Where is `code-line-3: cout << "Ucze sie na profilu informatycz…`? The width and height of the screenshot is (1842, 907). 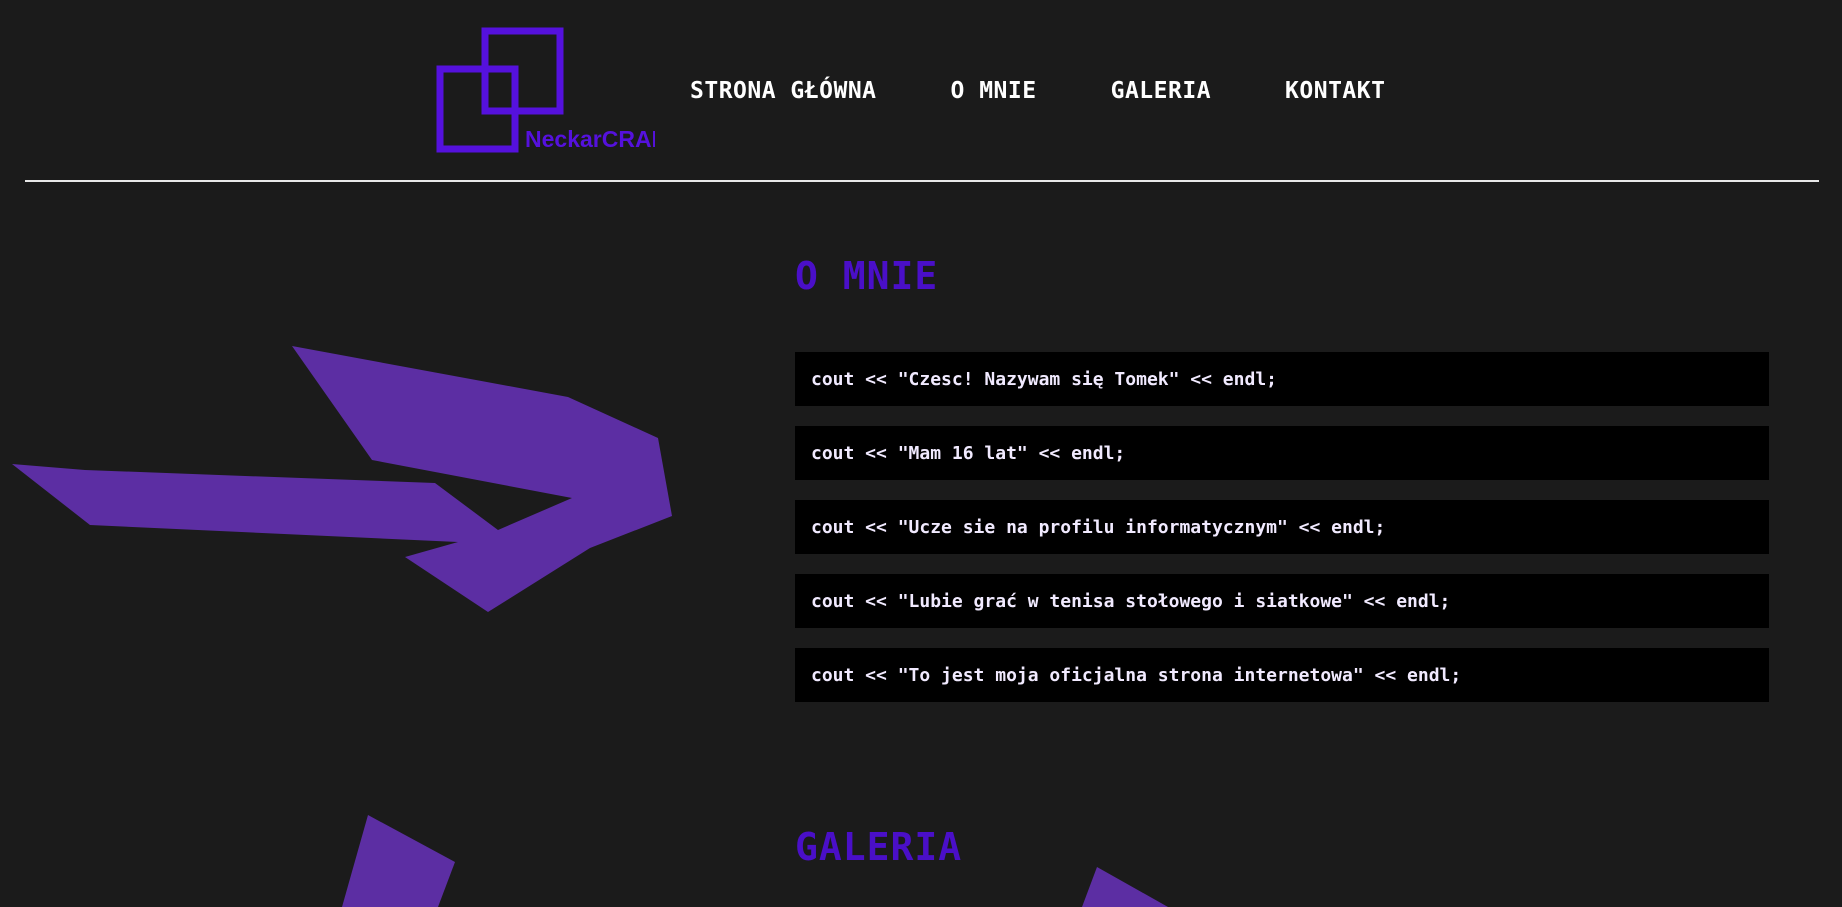
code-line-3: cout << "Ucze sie na profilu informatycz… is located at coordinates (1282, 527).